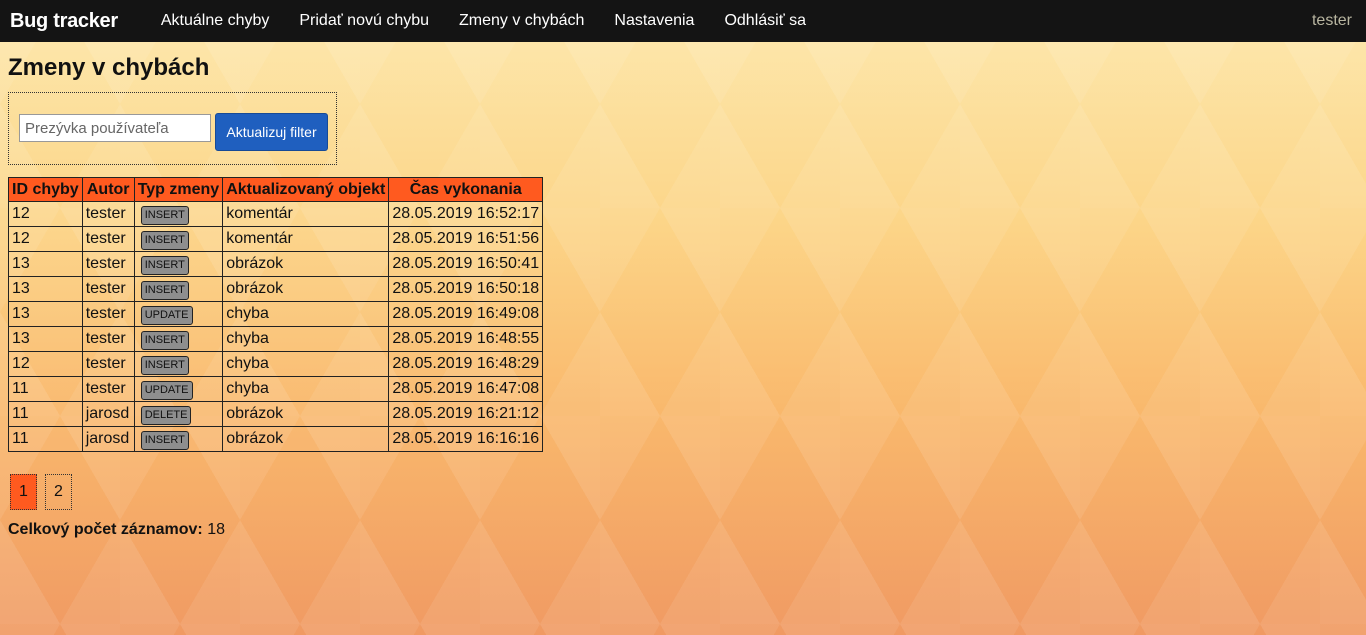 This screenshot has width=1366, height=635. What do you see at coordinates (364, 21) in the screenshot?
I see `nav-item-add-bug: Pridať novú chybu` at bounding box center [364, 21].